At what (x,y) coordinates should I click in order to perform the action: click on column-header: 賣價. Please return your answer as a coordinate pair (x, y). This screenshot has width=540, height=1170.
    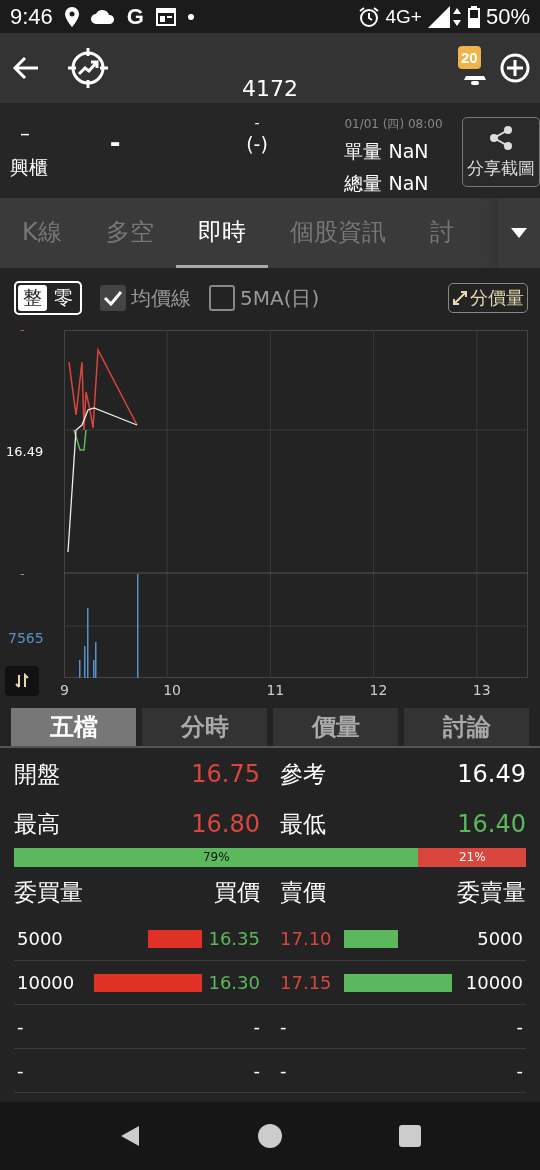
    Looking at the image, I should click on (303, 892).